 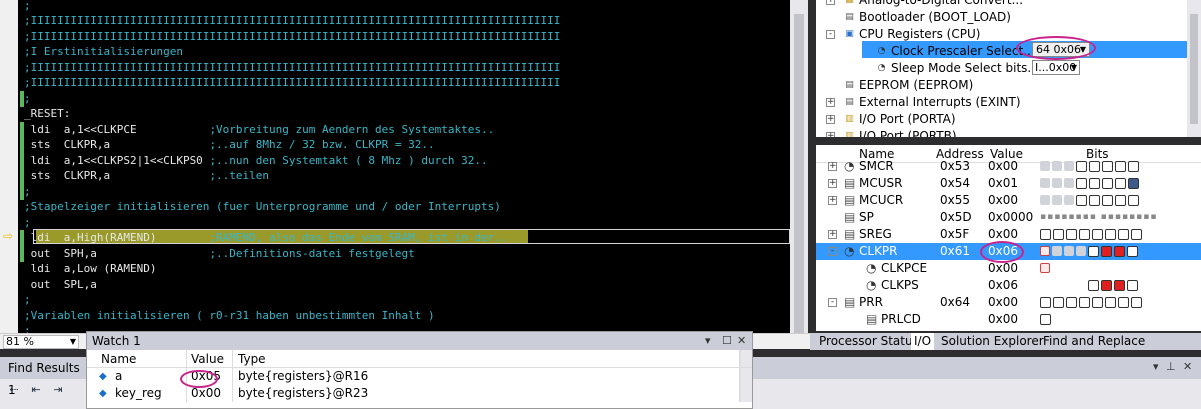 What do you see at coordinates (1008, 268) in the screenshot?
I see `io-row: ◔ CLKPCE 0x00` at bounding box center [1008, 268].